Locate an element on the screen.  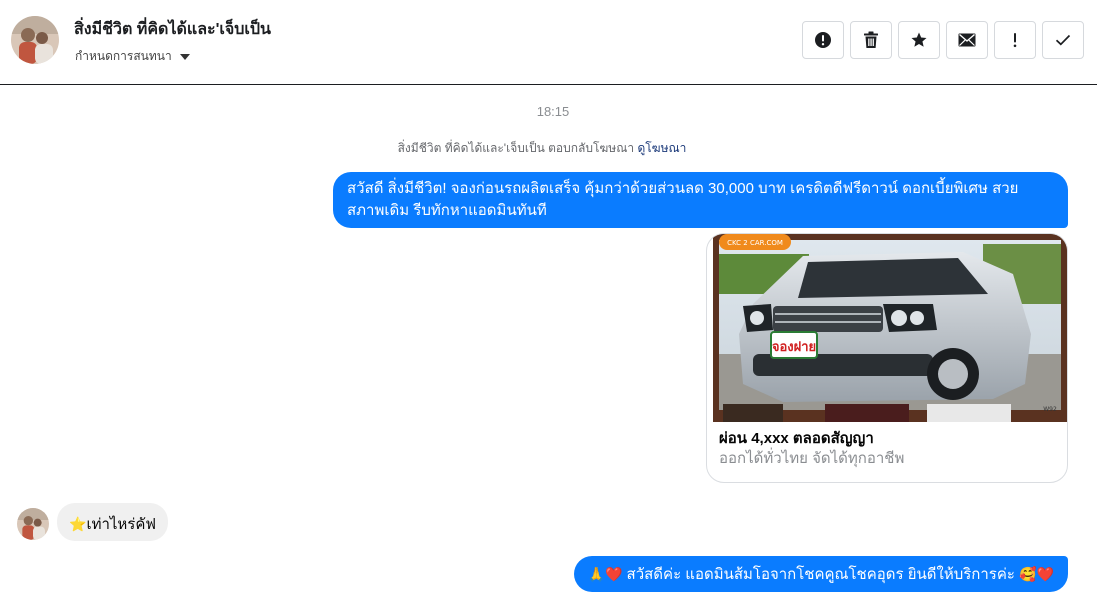
pray-heart-emoji-icon: 🙏❤️ is located at coordinates (605, 574).